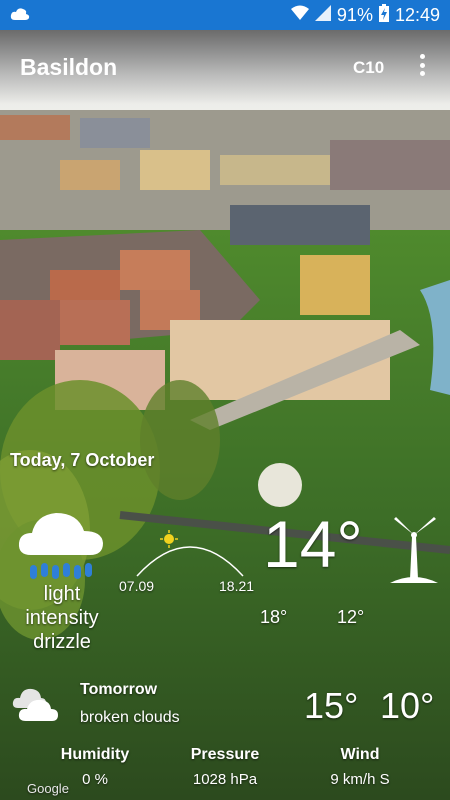  What do you see at coordinates (225, 779) in the screenshot?
I see `pressure-value: 1028 hPa` at bounding box center [225, 779].